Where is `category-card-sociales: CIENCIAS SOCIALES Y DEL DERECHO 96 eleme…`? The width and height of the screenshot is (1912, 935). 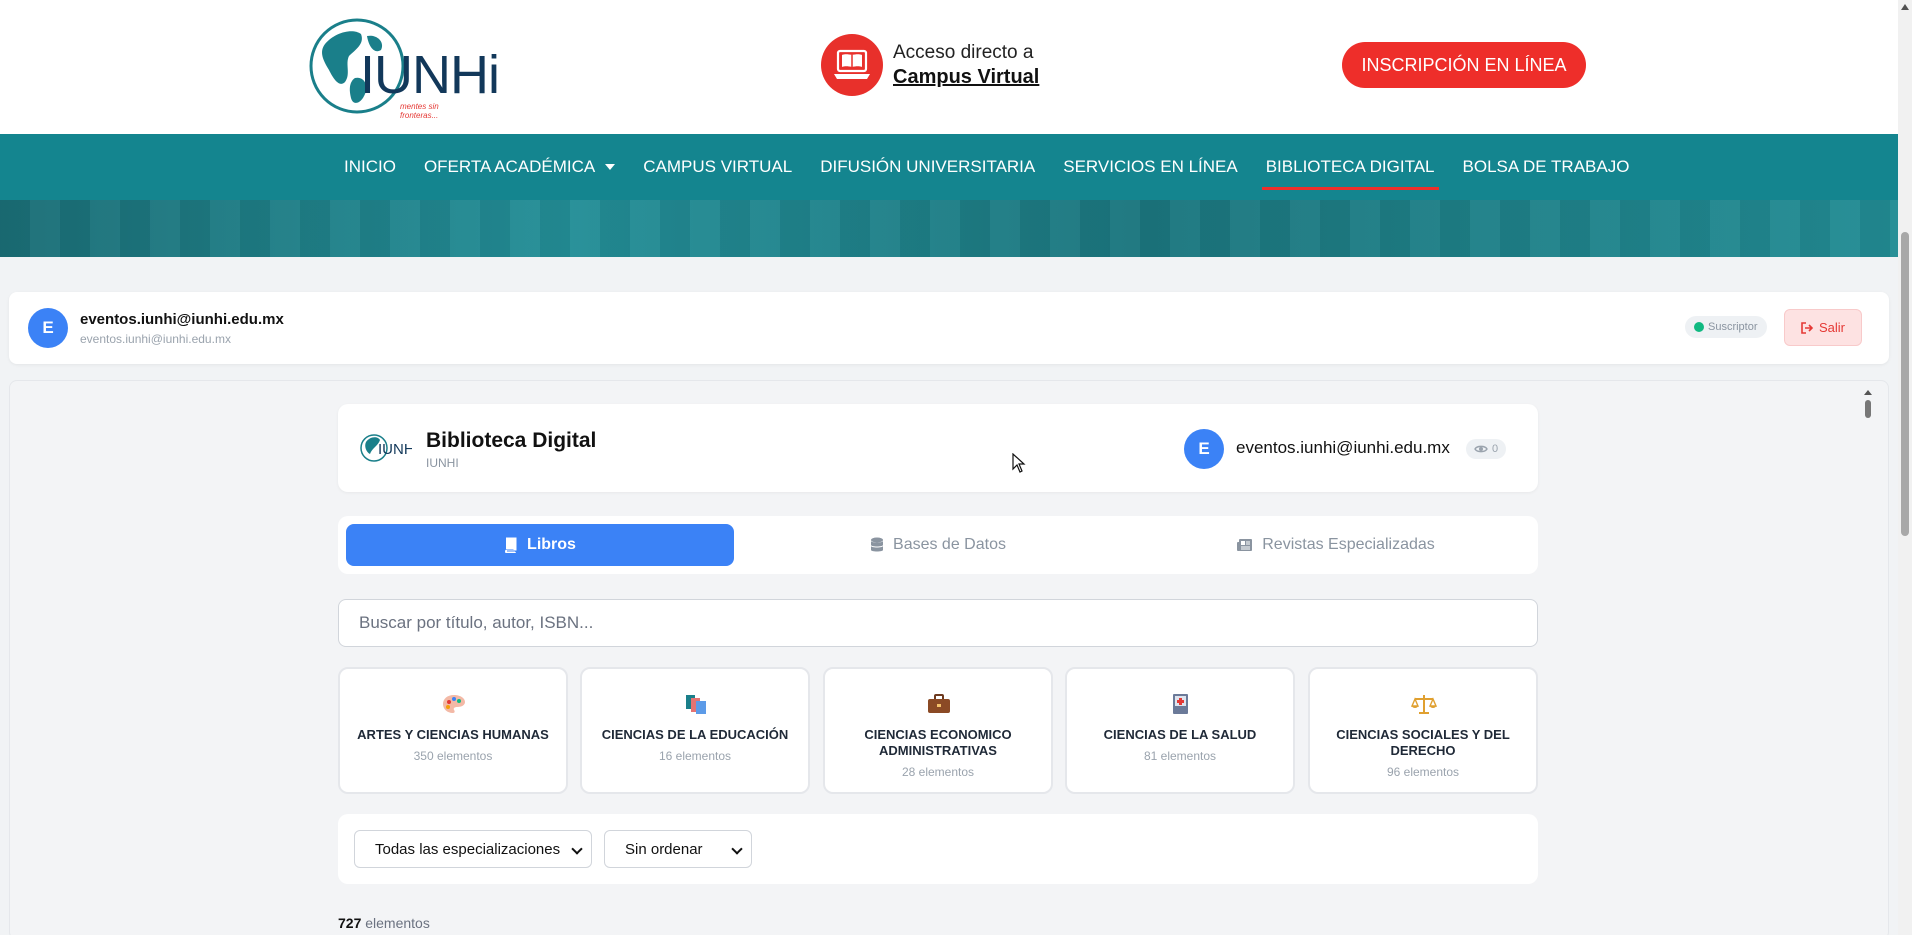
category-card-sociales: CIENCIAS SOCIALES Y DEL DERECHO 96 eleme… is located at coordinates (1423, 730).